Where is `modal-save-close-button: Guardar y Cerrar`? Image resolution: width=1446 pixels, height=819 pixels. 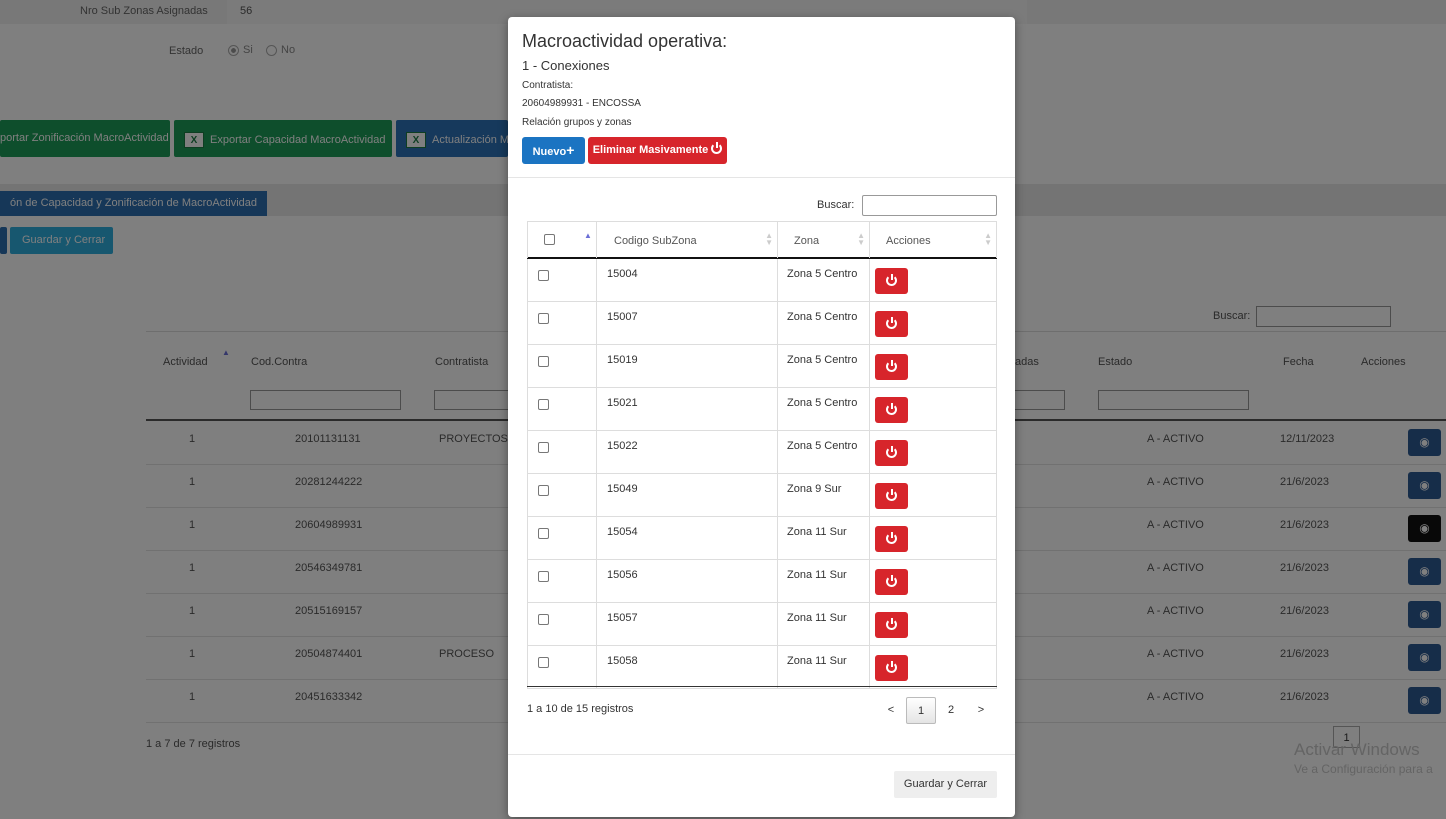 modal-save-close-button: Guardar y Cerrar is located at coordinates (945, 784).